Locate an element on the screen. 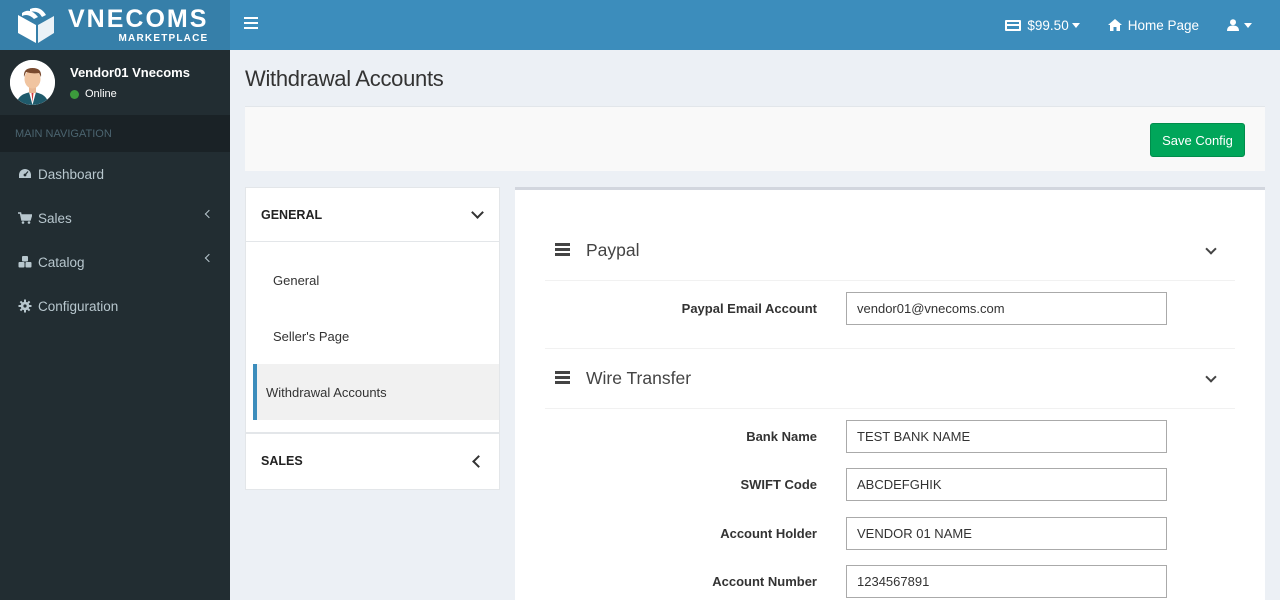 This screenshot has width=1280, height=600. section-title: Wire Transfer is located at coordinates (639, 378).